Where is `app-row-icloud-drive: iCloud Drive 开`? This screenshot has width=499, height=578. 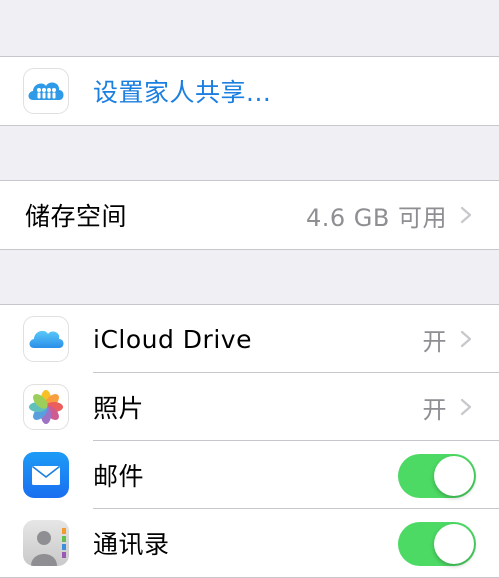
app-row-icloud-drive: iCloud Drive 开 is located at coordinates (249, 339).